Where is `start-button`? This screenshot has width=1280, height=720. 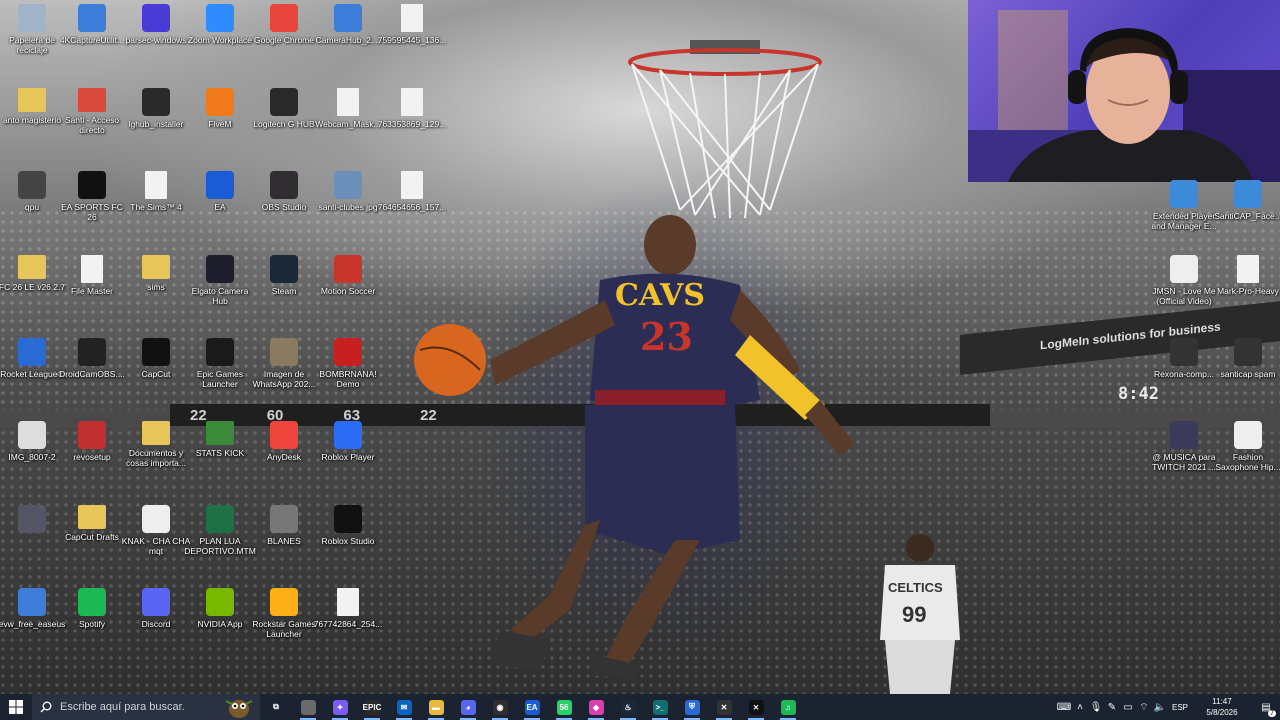 start-button is located at coordinates (16, 707).